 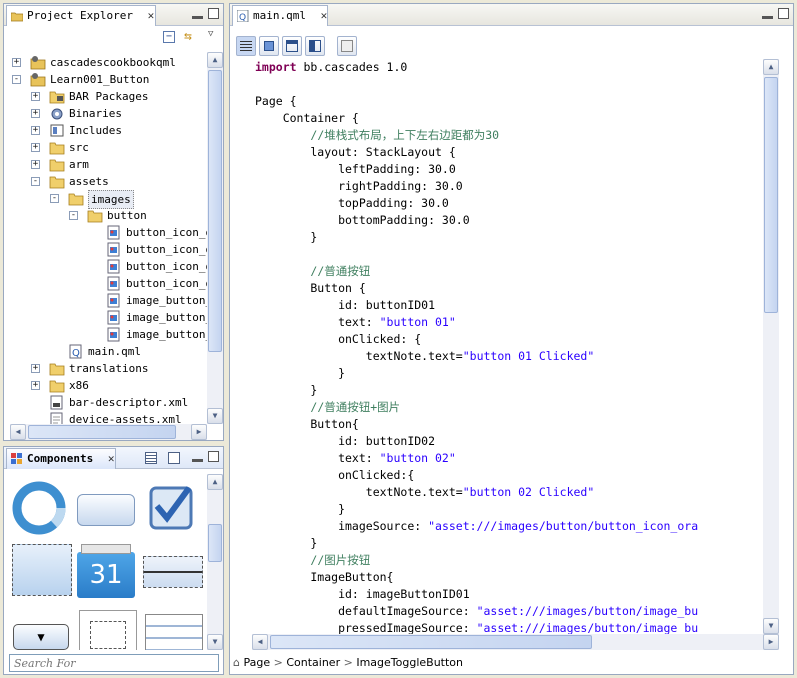 What do you see at coordinates (276, 101) in the screenshot?
I see `code-line: Page {` at bounding box center [276, 101].